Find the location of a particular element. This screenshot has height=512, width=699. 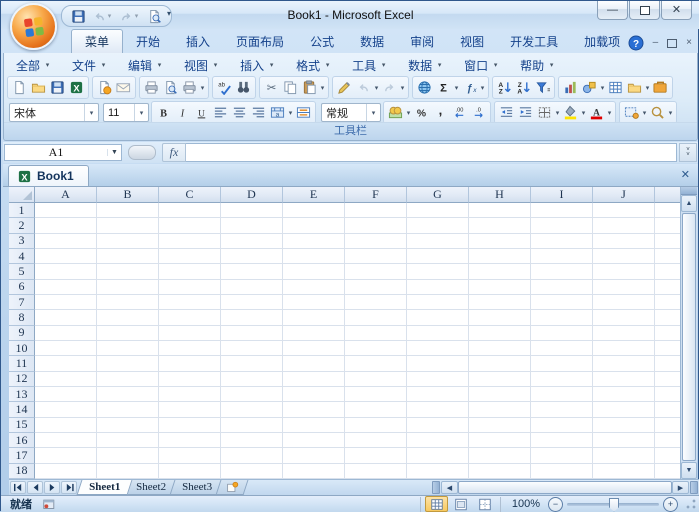

cell-A16 is located at coordinates (66, 440).